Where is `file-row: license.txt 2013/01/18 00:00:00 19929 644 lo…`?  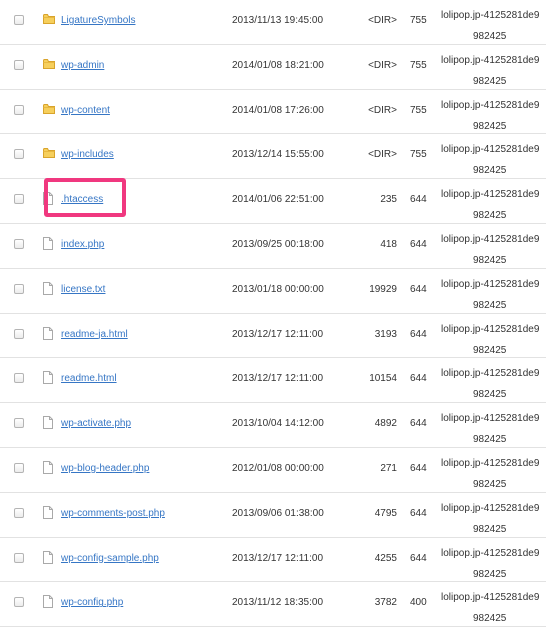
file-row: license.txt 2013/01/18 00:00:00 19929 644 lo… is located at coordinates (273, 291).